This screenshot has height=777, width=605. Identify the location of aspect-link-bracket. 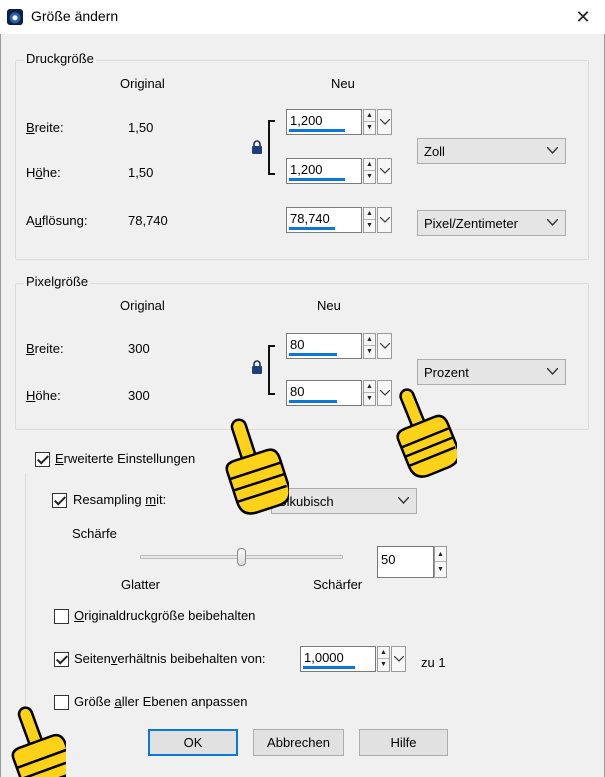
(271, 147).